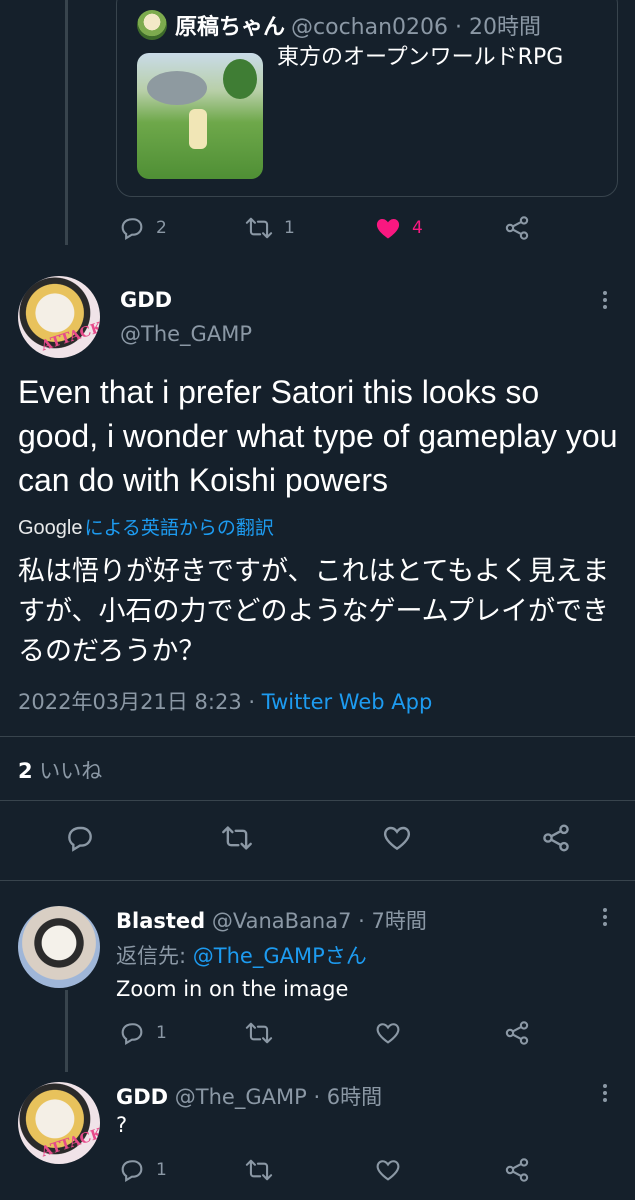 This screenshot has width=635, height=1200. What do you see at coordinates (316, 921) in the screenshot?
I see `reply-handle-time: @VanaBana7 · 7時間` at bounding box center [316, 921].